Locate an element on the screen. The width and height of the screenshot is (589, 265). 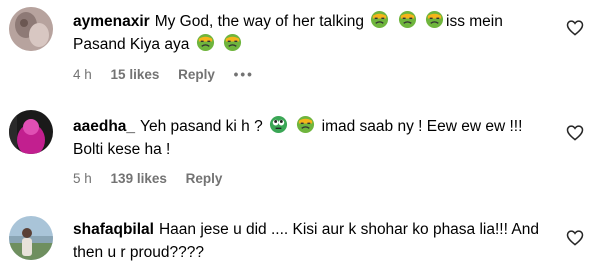
likes-count: 139 likes is located at coordinates (139, 178).